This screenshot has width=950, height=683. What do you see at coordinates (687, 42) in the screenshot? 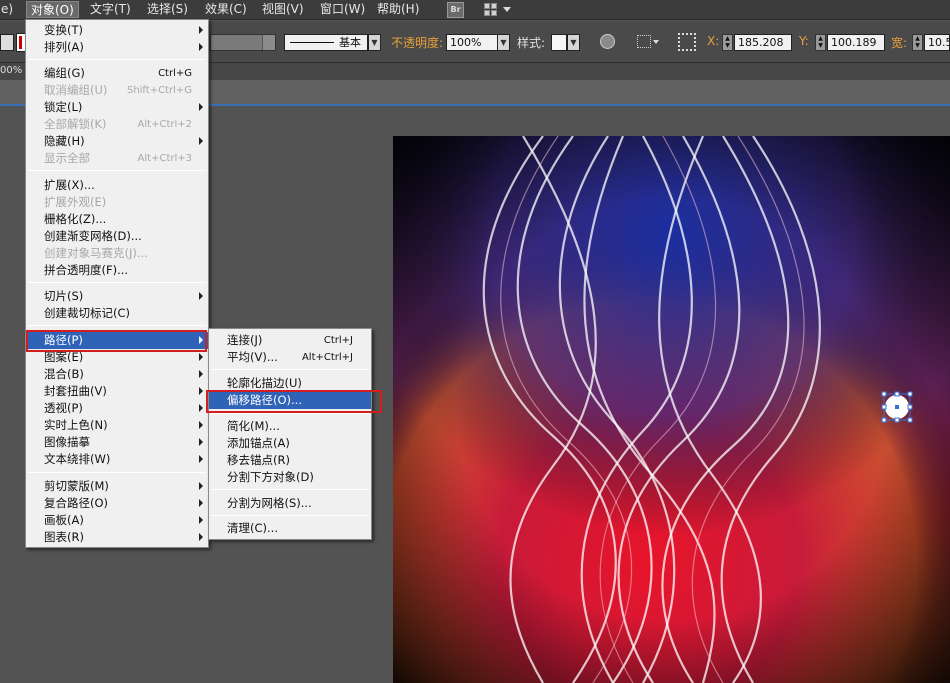
I see `reference-point-icon` at bounding box center [687, 42].